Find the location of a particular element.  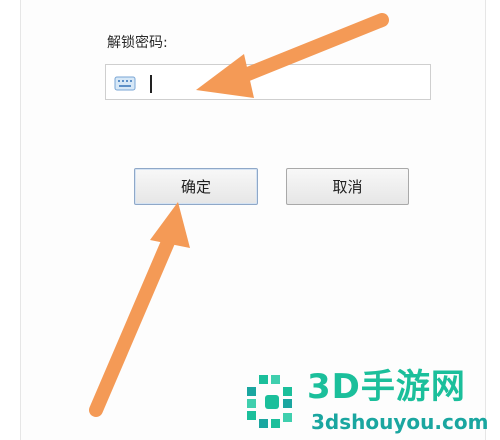

password-label: 解锁密码: is located at coordinates (137, 43).